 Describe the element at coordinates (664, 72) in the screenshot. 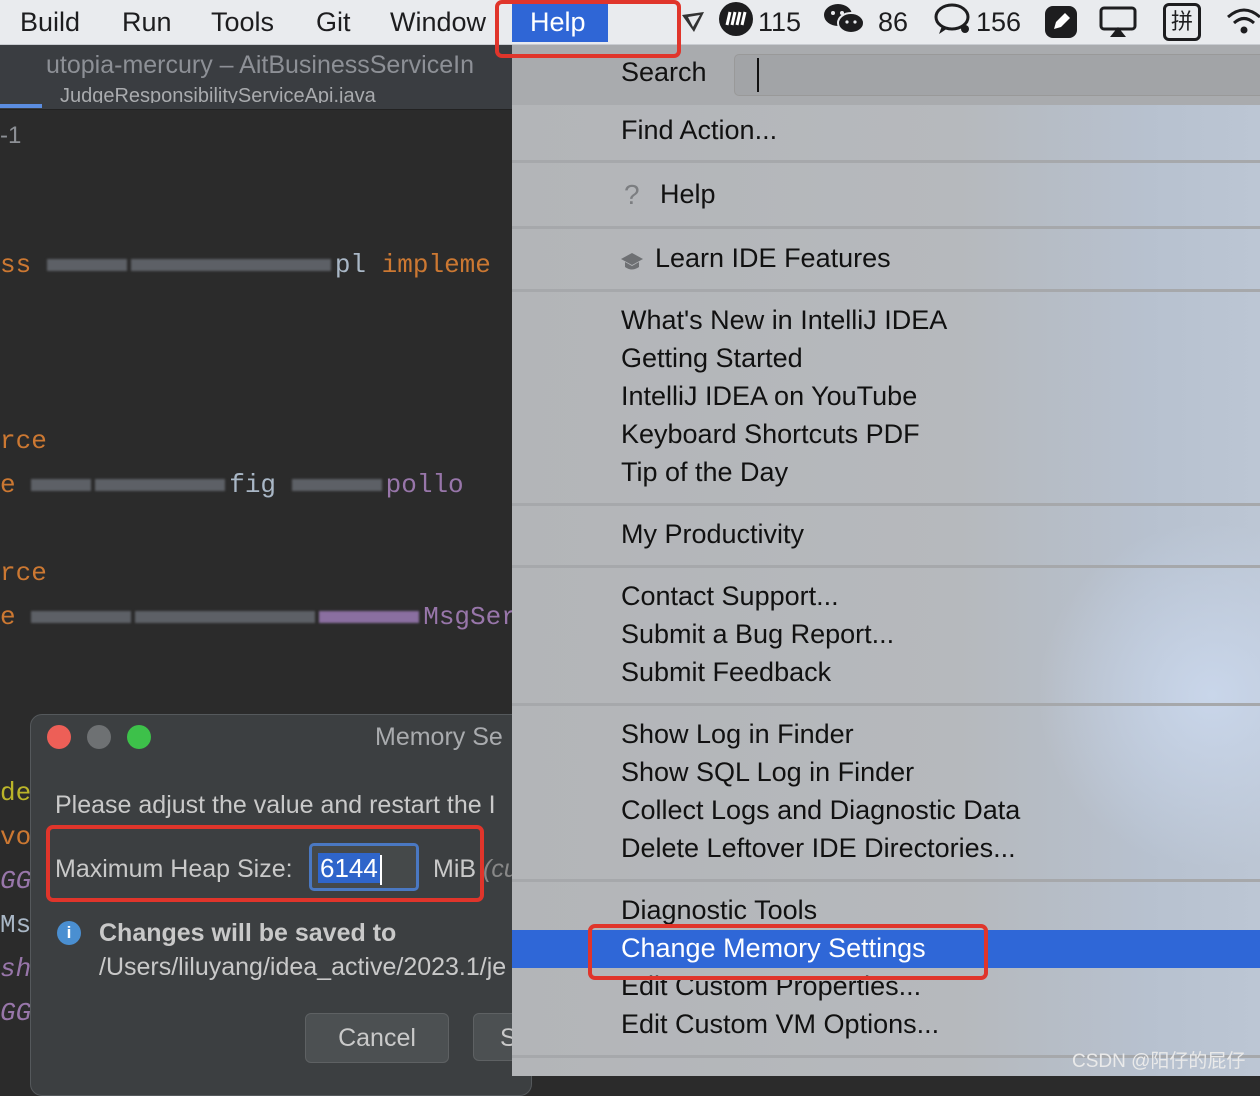

I see `search-label: Search` at that location.